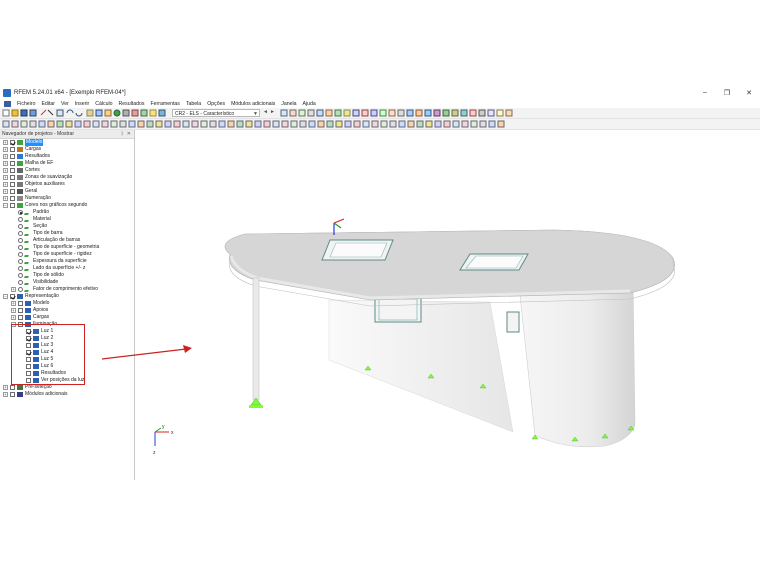 The width and height of the screenshot is (760, 570). I want to click on menu-calculo: Cálculo, so click(103, 104).